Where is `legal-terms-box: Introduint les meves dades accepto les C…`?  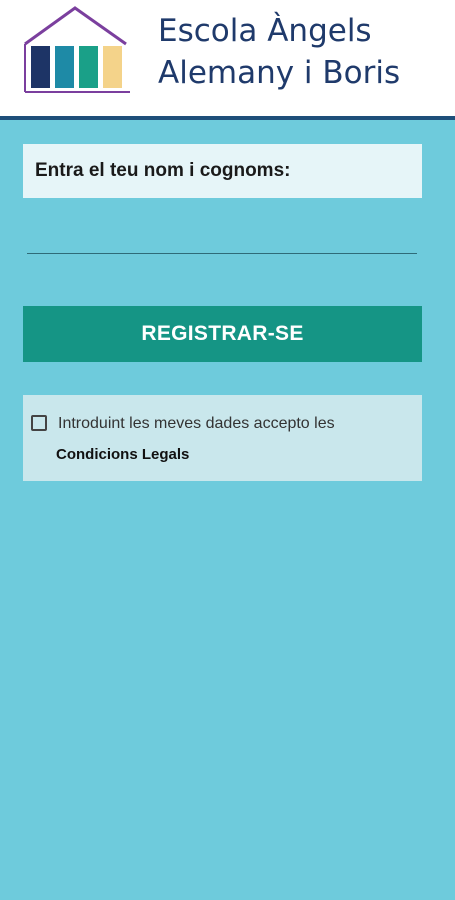
legal-terms-box: Introduint les meves dades accepto les C… is located at coordinates (222, 438).